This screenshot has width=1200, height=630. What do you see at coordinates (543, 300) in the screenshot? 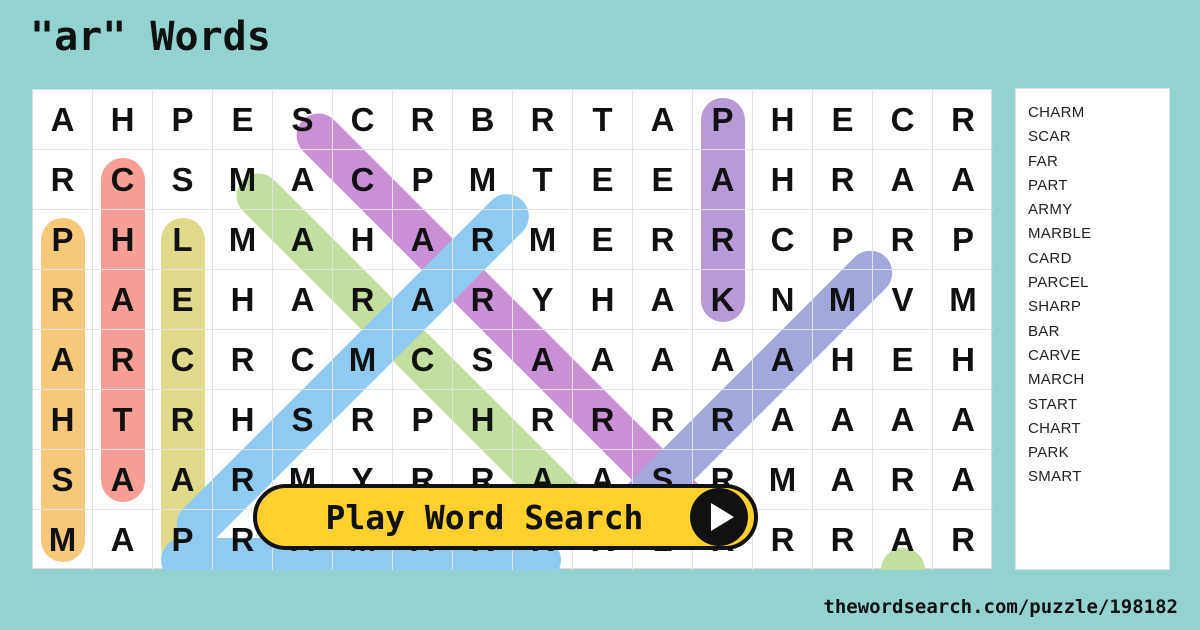
I see `grid-cell: Y` at bounding box center [543, 300].